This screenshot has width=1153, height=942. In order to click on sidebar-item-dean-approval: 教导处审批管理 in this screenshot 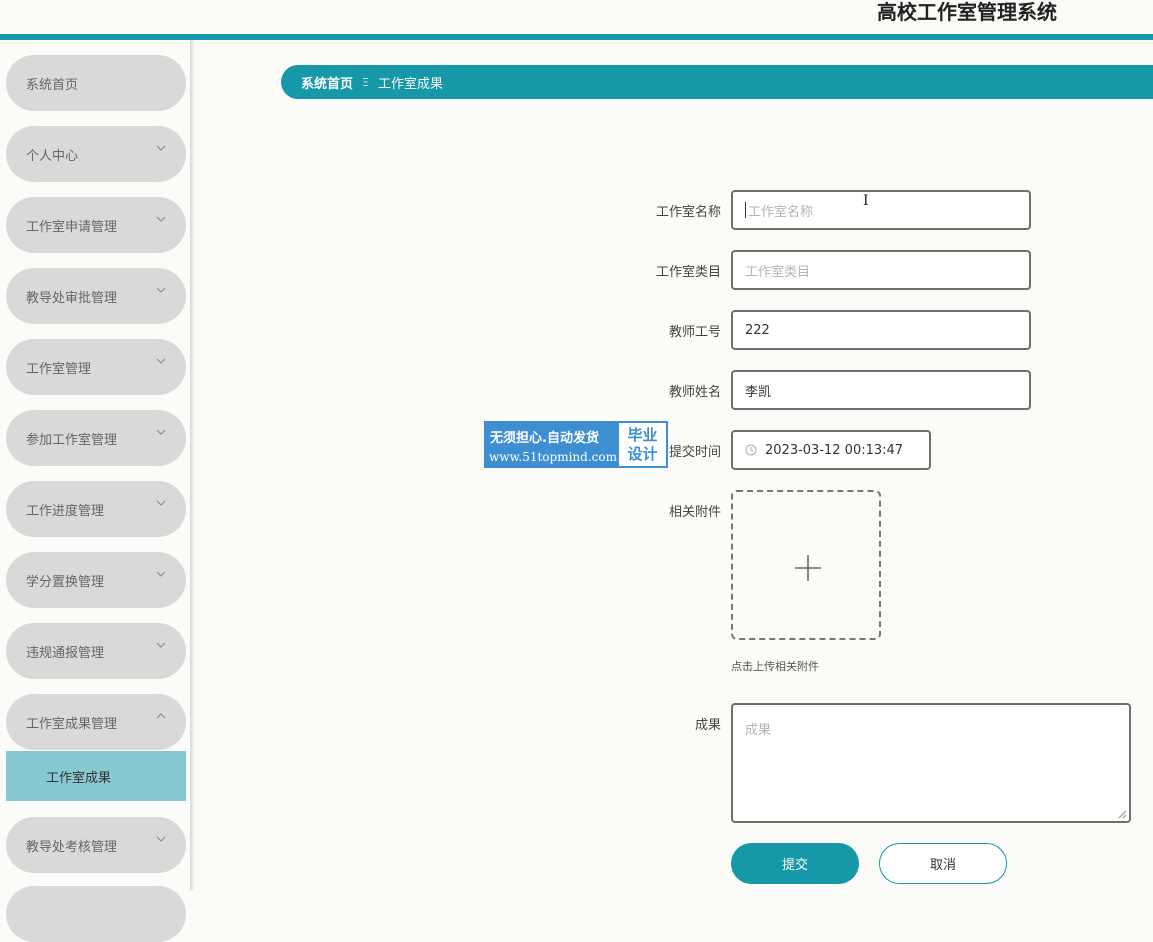, I will do `click(96, 296)`.